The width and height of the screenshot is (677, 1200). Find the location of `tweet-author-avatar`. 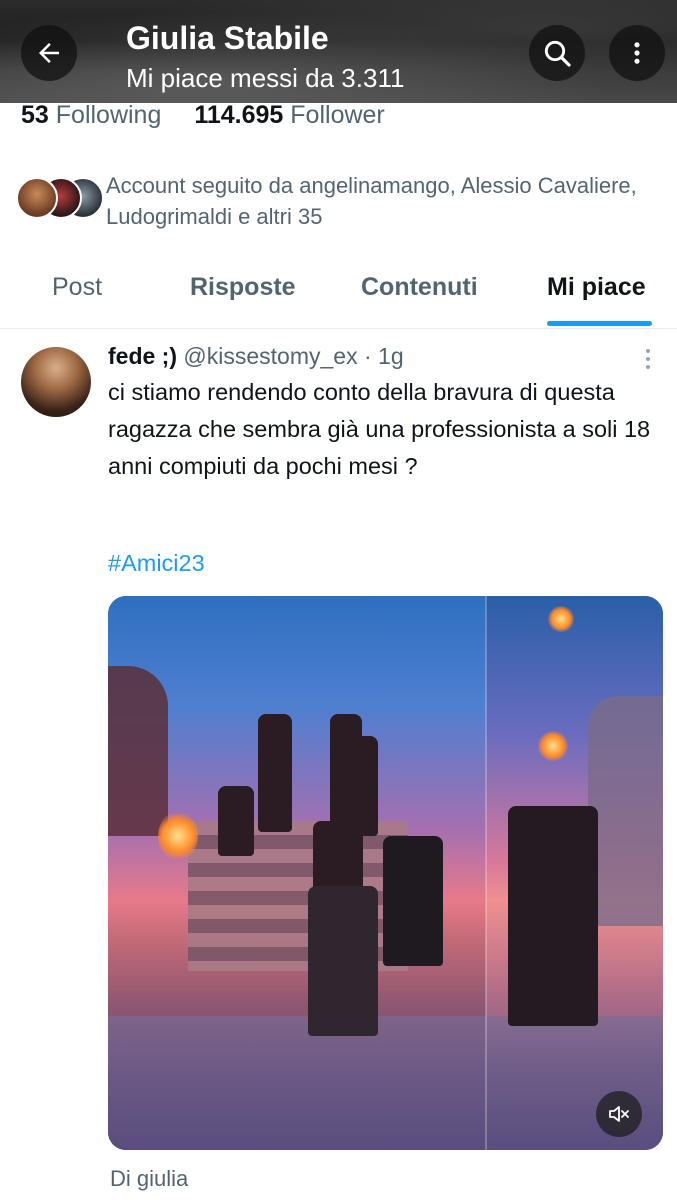

tweet-author-avatar is located at coordinates (56, 382).